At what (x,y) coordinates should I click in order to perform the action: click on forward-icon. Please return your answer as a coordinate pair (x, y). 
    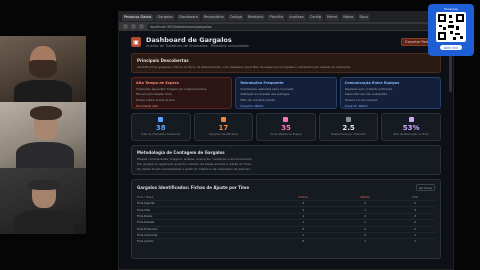
    Looking at the image, I should click on (133, 26).